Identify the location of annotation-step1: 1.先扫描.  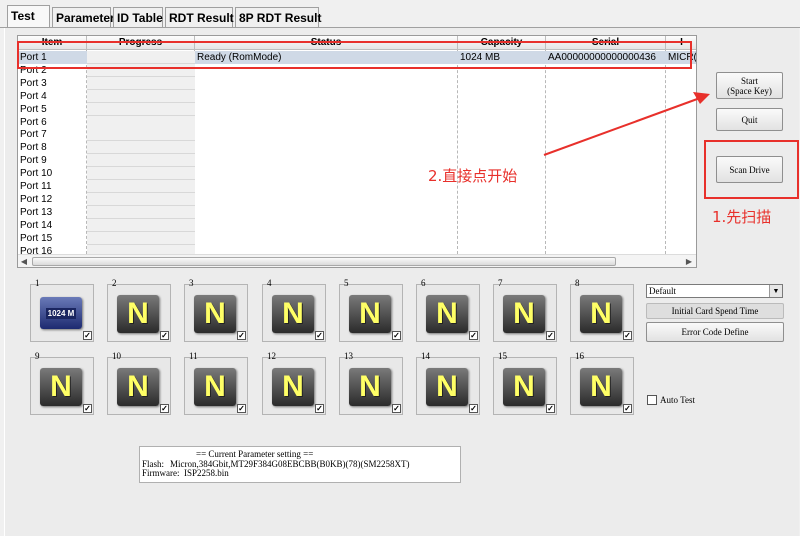
(742, 217).